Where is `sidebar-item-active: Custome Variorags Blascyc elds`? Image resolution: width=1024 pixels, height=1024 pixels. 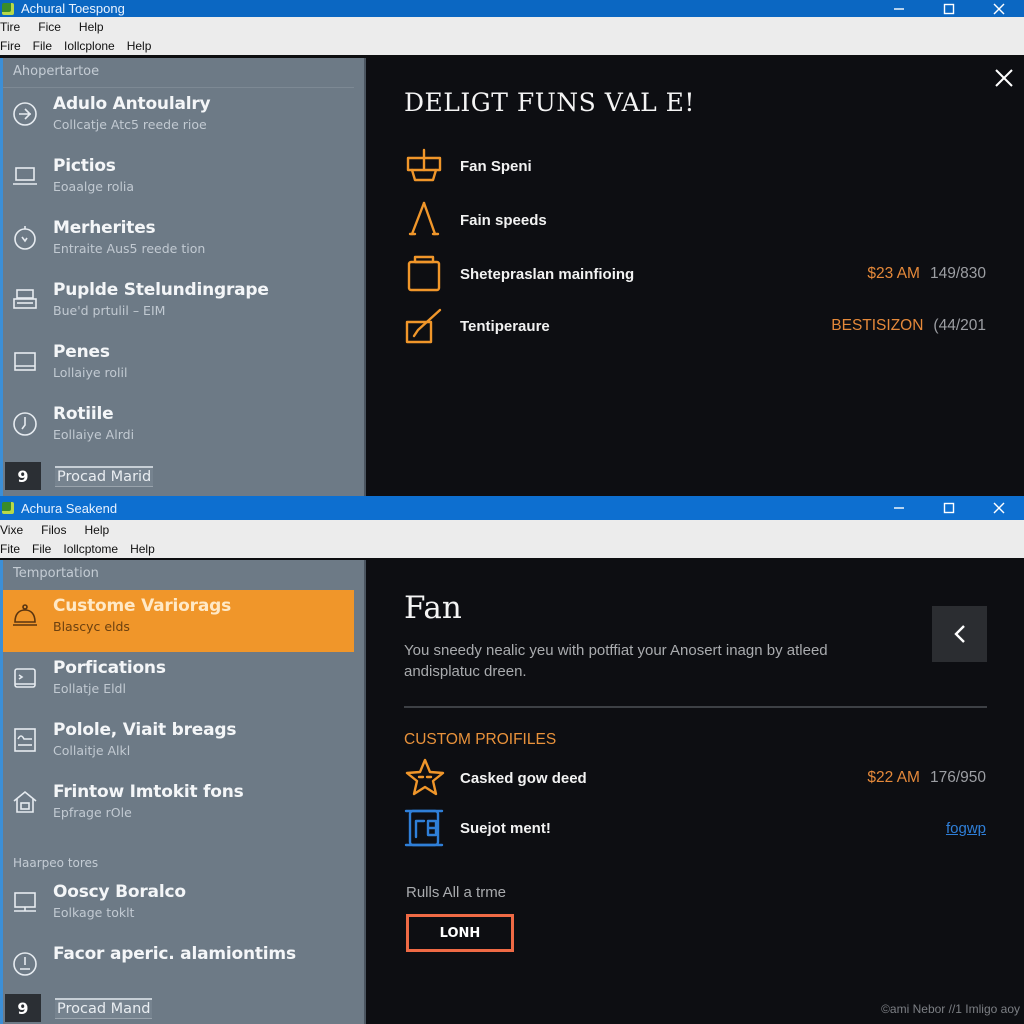
sidebar-item-active: Custome Variorags Blascyc elds is located at coordinates (178, 621).